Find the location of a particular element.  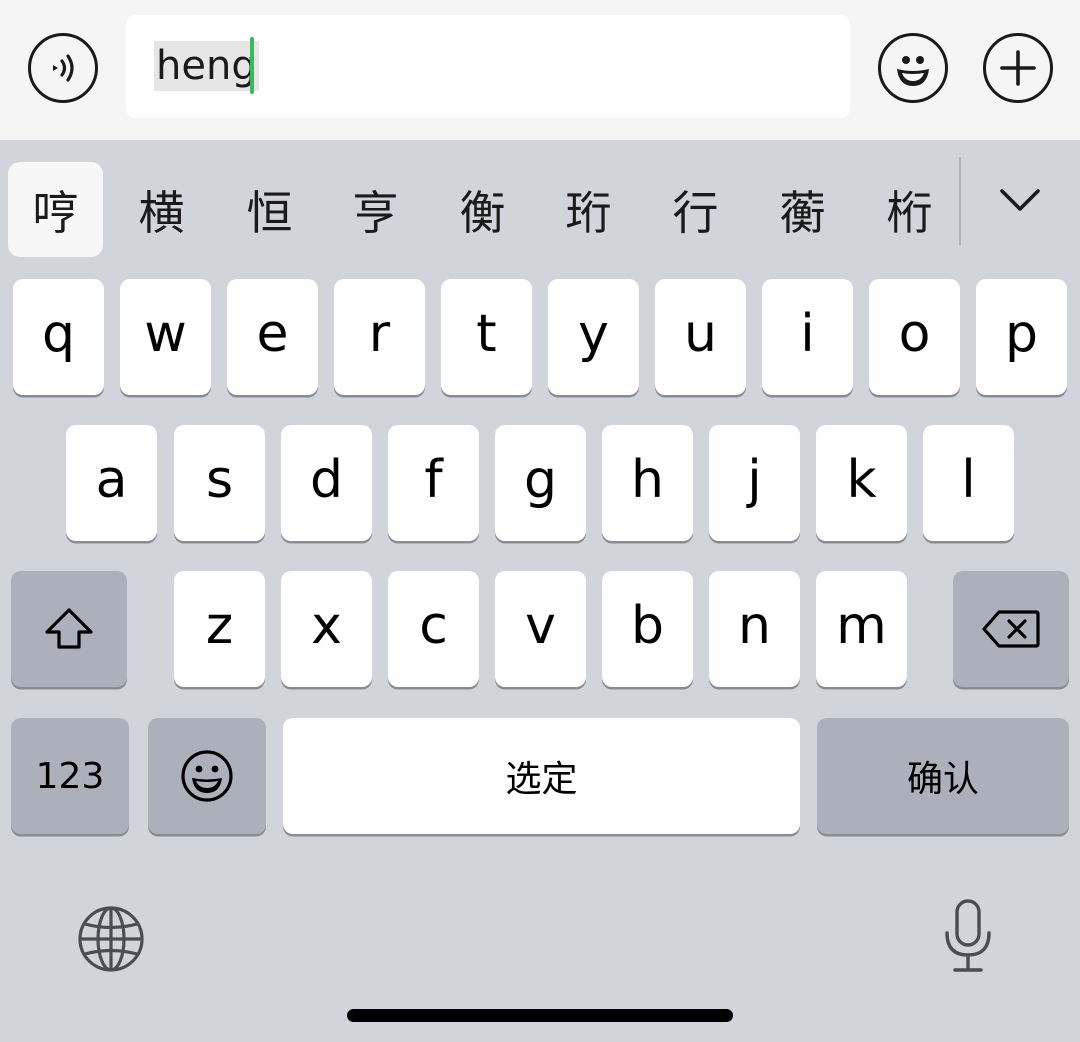

key-u: u is located at coordinates (700, 337).